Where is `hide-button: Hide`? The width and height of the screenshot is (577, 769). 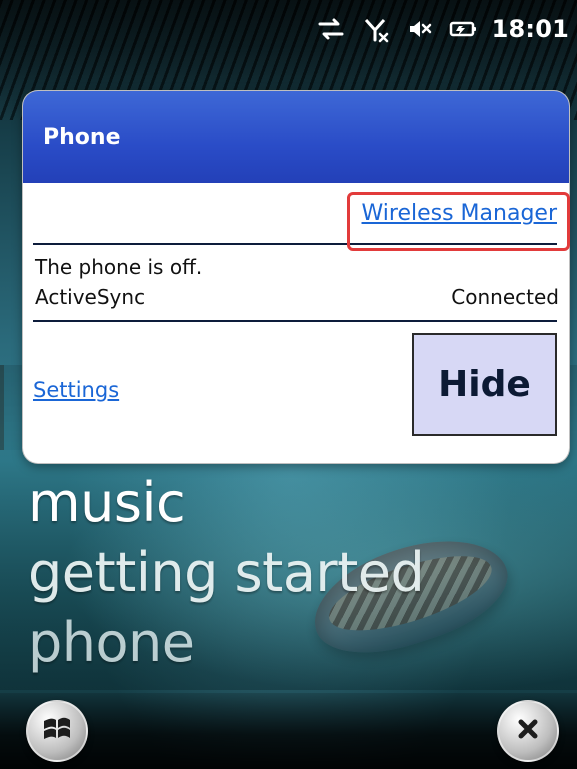
hide-button: Hide is located at coordinates (484, 384).